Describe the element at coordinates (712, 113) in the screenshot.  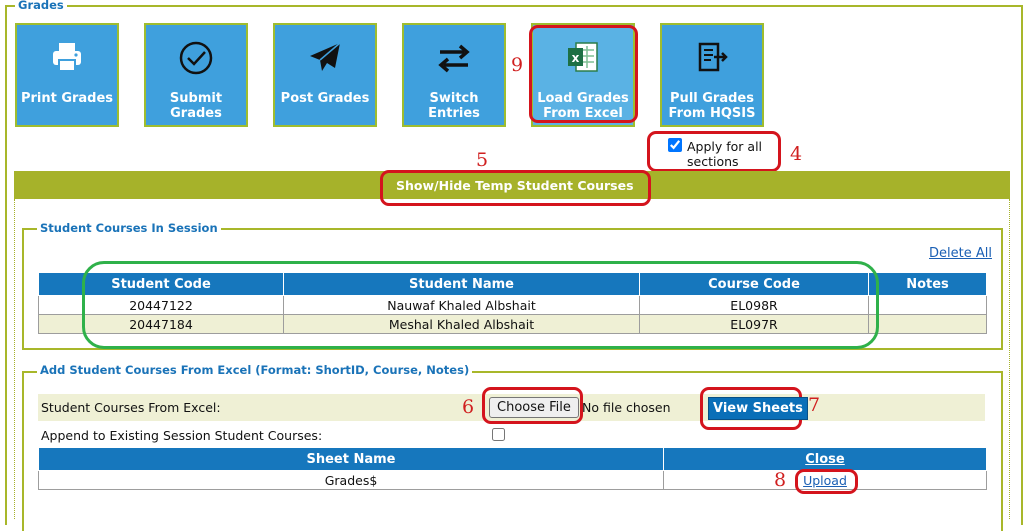
I see `pull-grades-label-2: From HQSIS` at that location.